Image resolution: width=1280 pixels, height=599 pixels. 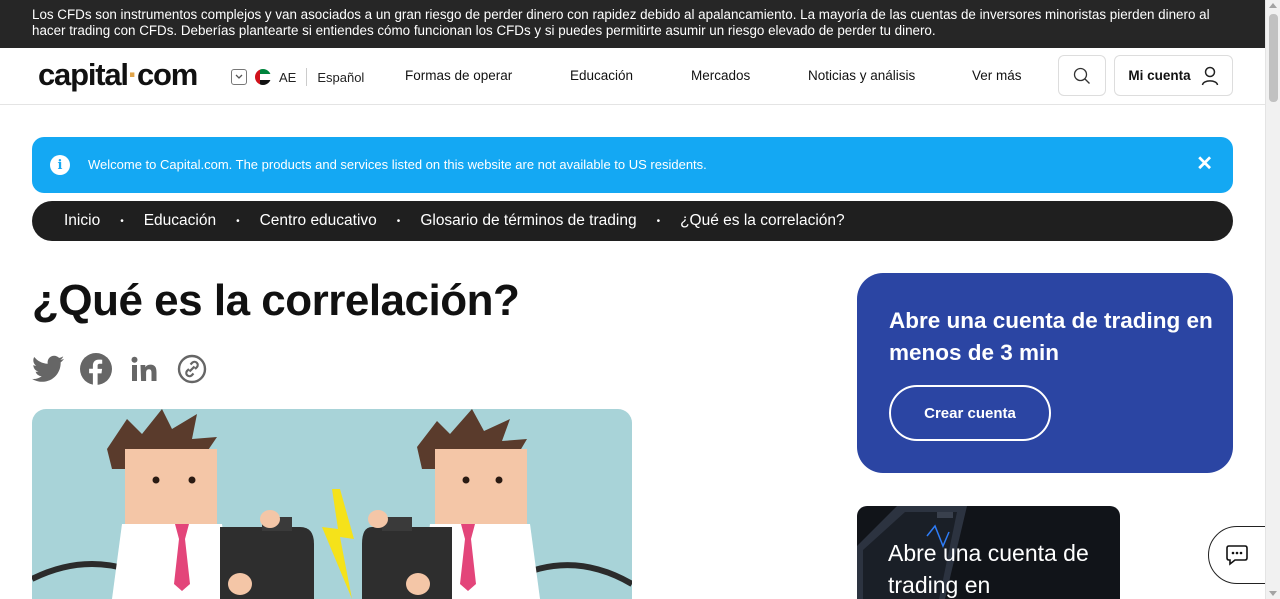 What do you see at coordinates (307, 77) in the screenshot?
I see `divider` at bounding box center [307, 77].